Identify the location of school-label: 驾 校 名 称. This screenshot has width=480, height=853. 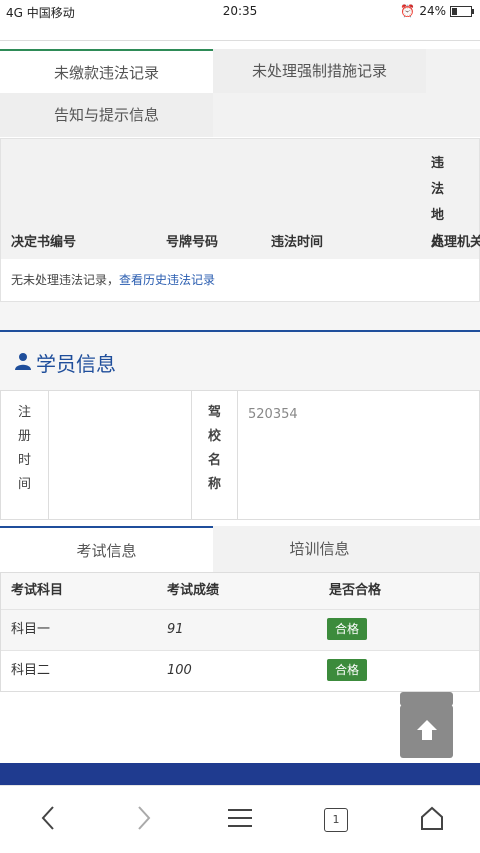
(214, 448).